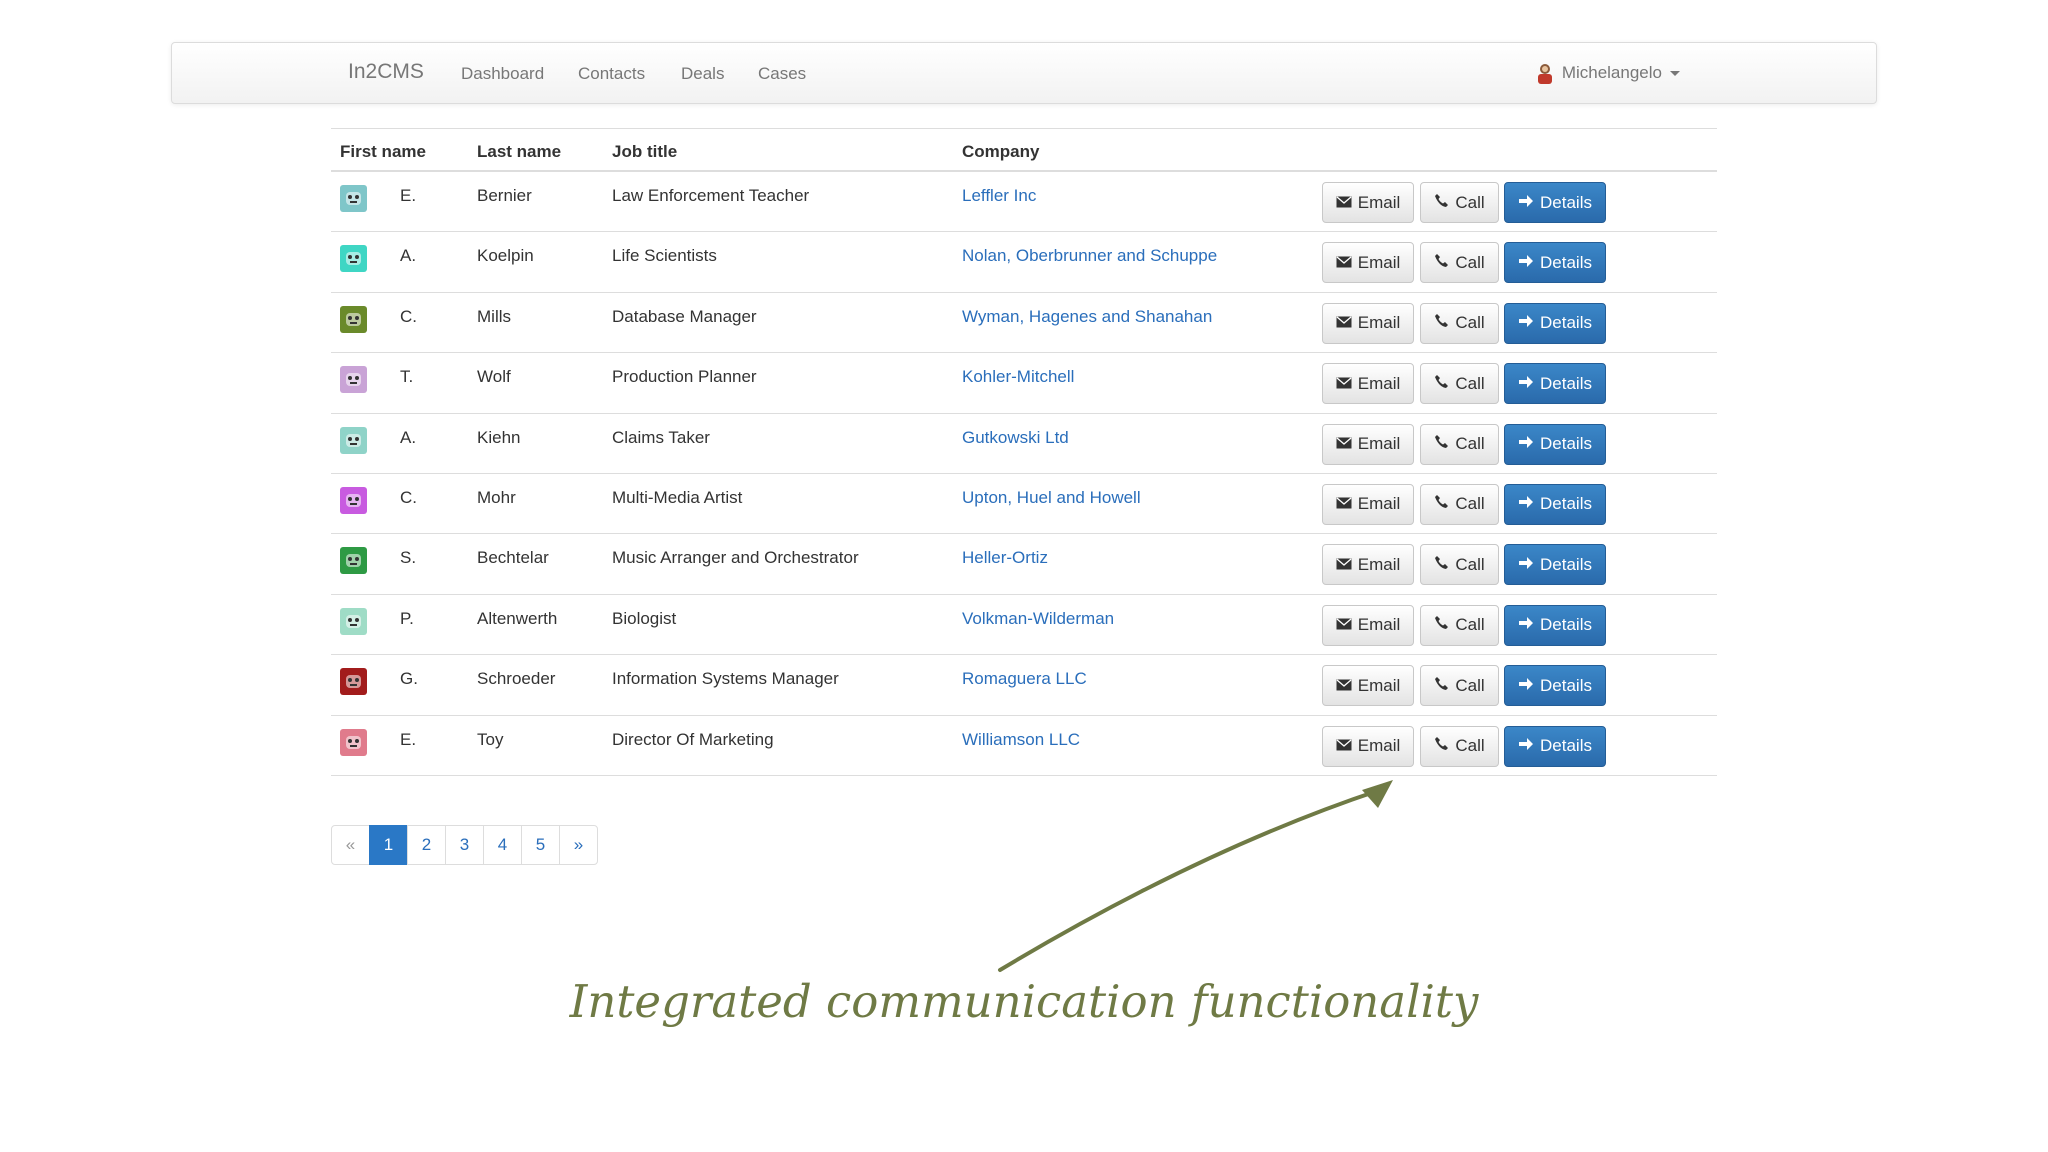  What do you see at coordinates (1377, 794) in the screenshot?
I see `arrow-head` at bounding box center [1377, 794].